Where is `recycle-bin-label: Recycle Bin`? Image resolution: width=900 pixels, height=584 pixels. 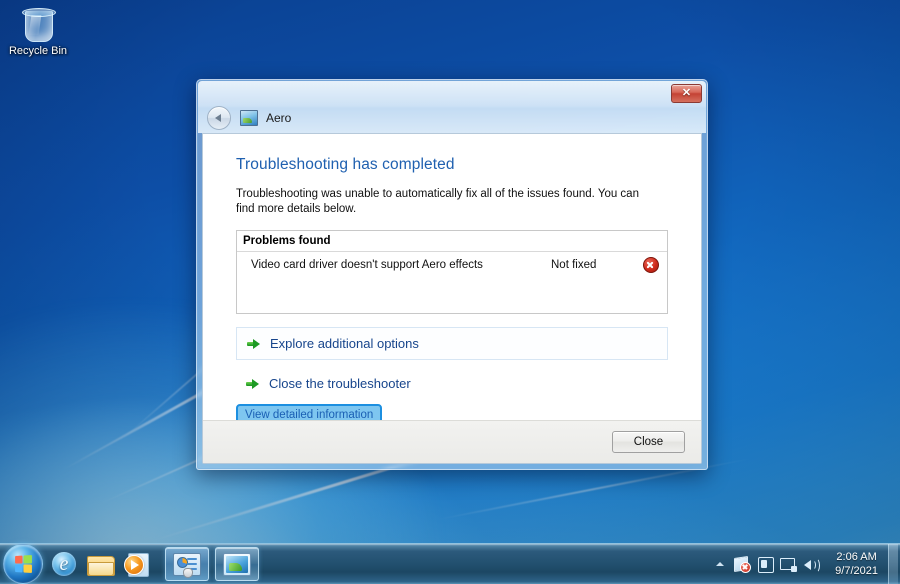 recycle-bin-label: Recycle Bin is located at coordinates (38, 51).